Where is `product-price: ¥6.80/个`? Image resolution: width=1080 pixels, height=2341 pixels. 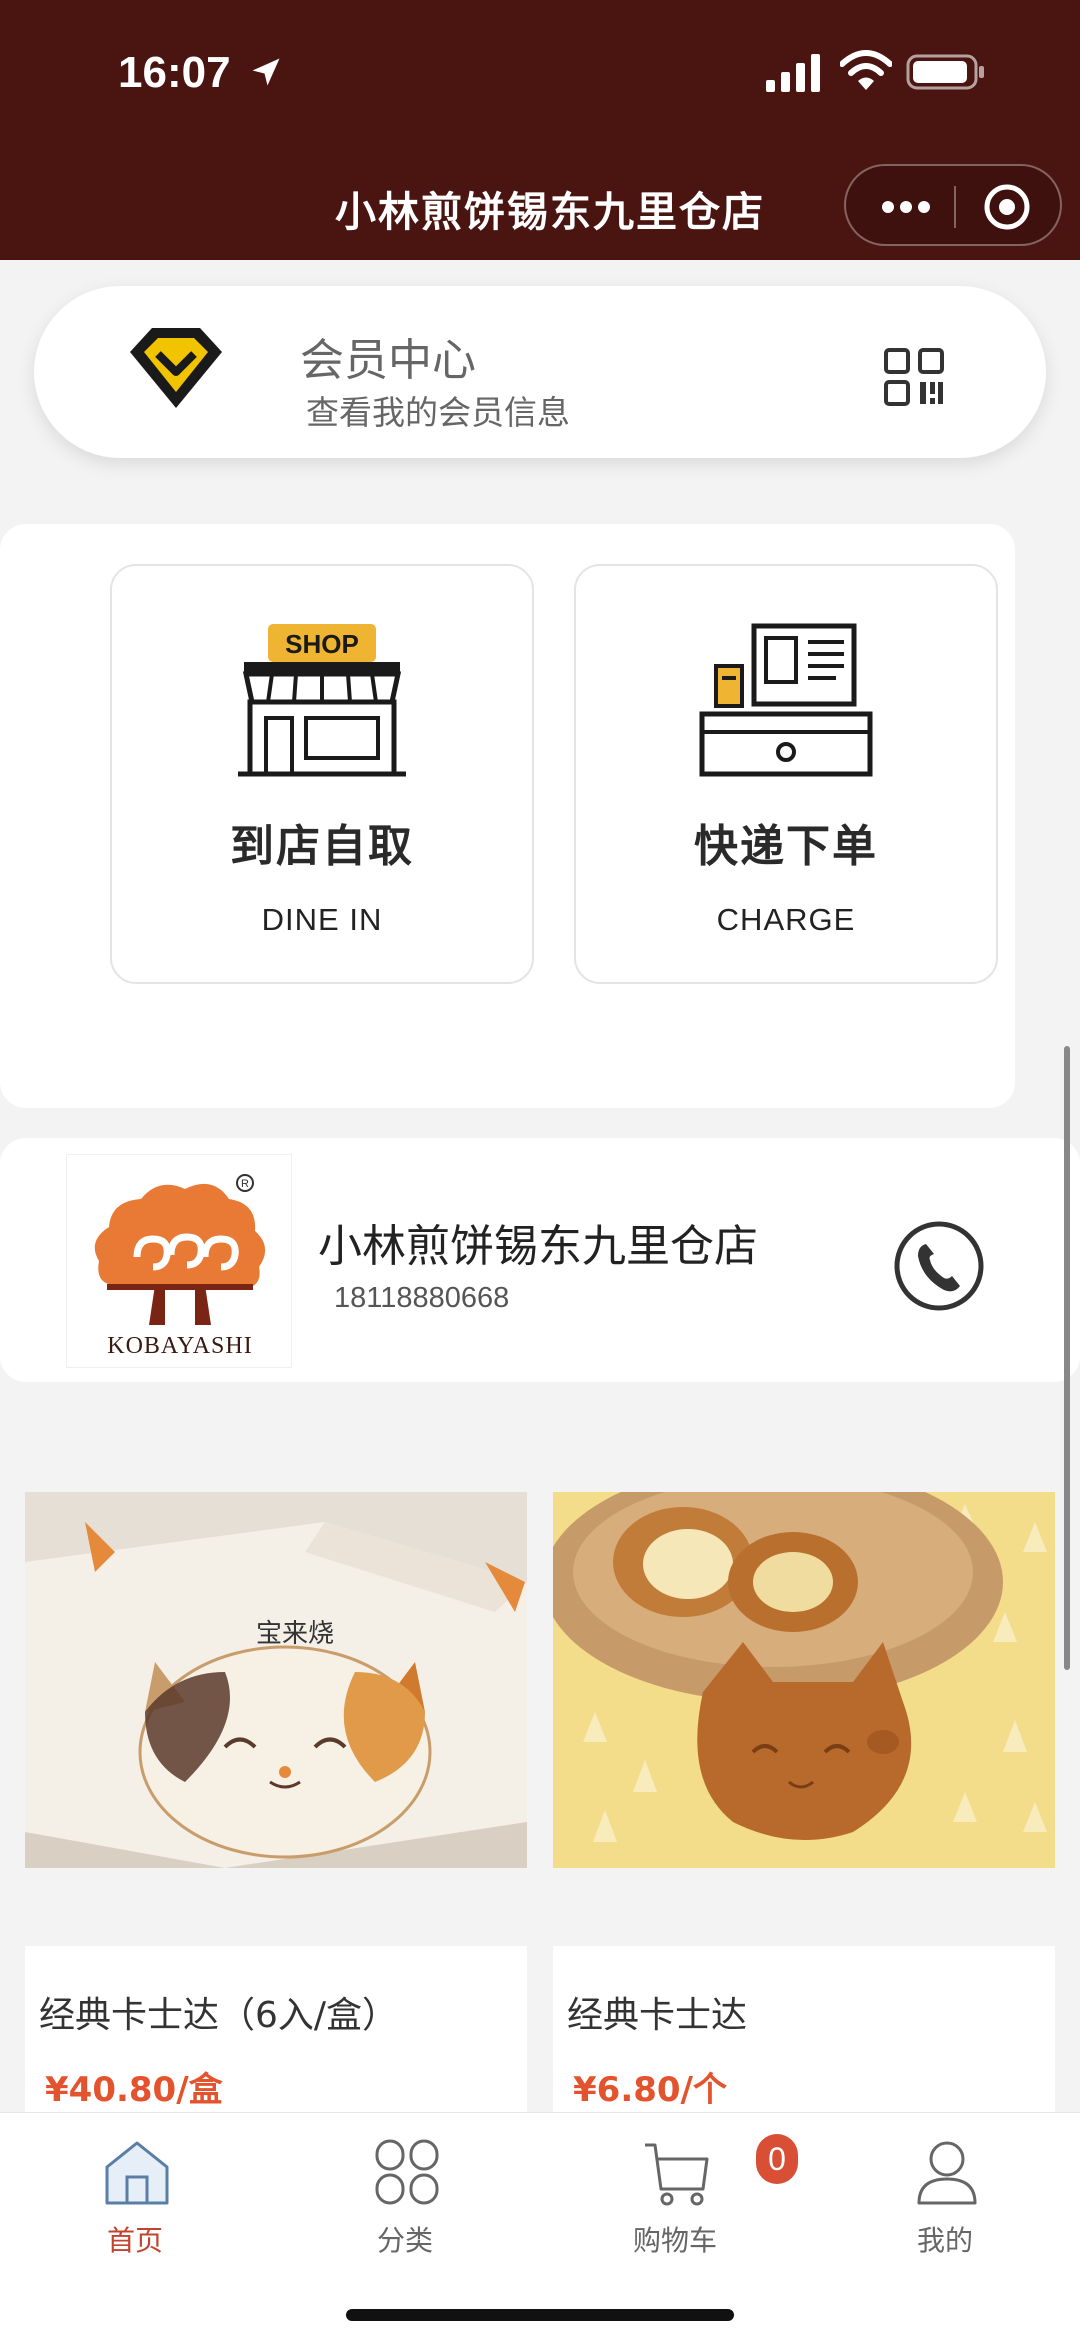
product-price: ¥6.80/个 is located at coordinates (650, 2090).